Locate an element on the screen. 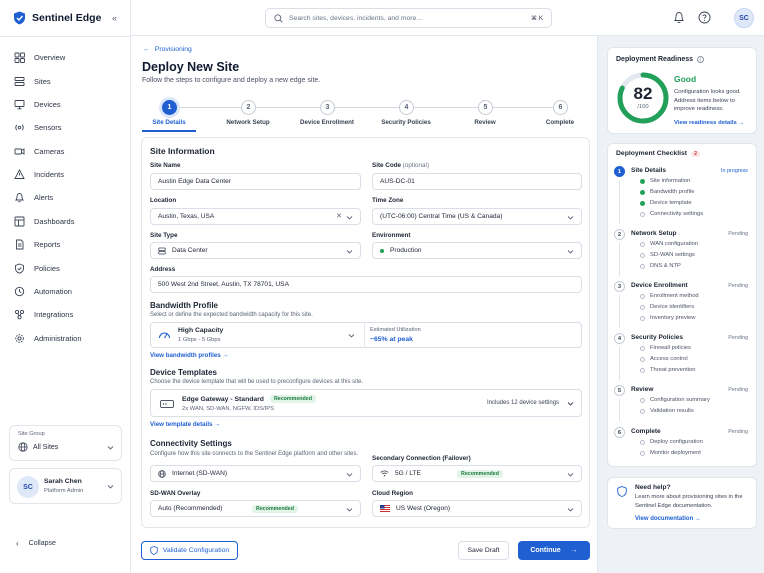 This screenshot has height=573, width=764. sidebar-item-incidents: Incidents is located at coordinates (39, 174).